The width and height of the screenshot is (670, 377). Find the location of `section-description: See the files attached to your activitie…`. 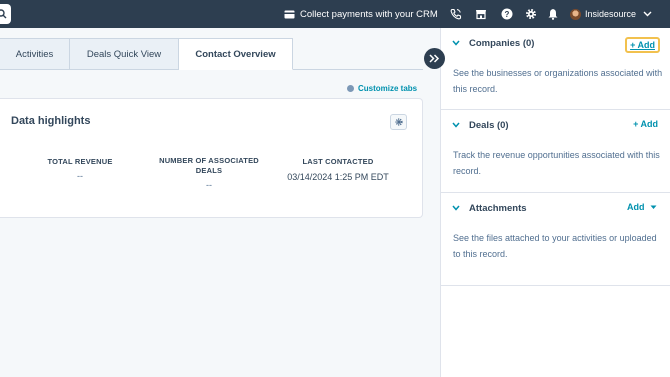

section-description: See the files attached to your activitie… is located at coordinates (555, 246).